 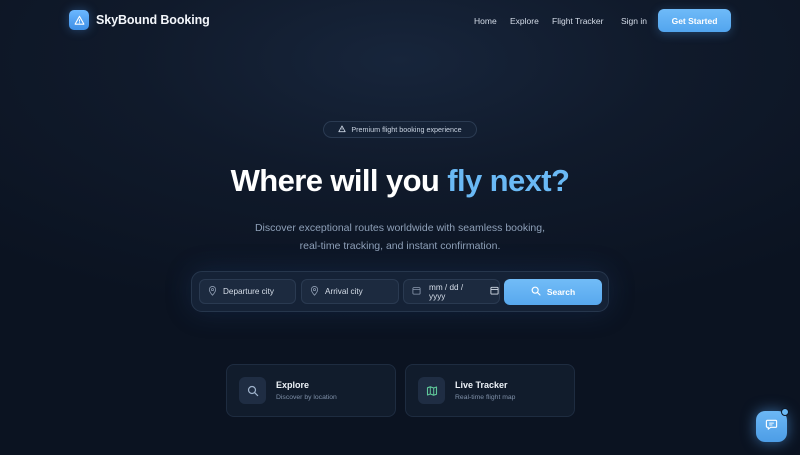 I want to click on arrival-city-input: Arrival city, so click(x=350, y=291).